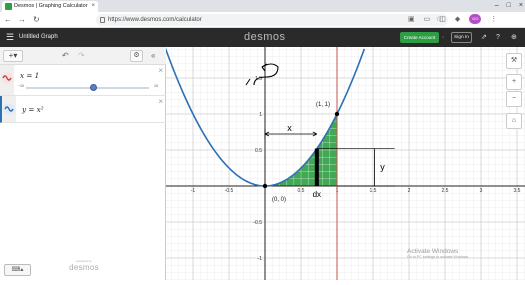 Image resolution: width=525 pixels, height=285 pixels. What do you see at coordinates (419, 37) in the screenshot?
I see `create-account-button: Create Account` at bounding box center [419, 37].